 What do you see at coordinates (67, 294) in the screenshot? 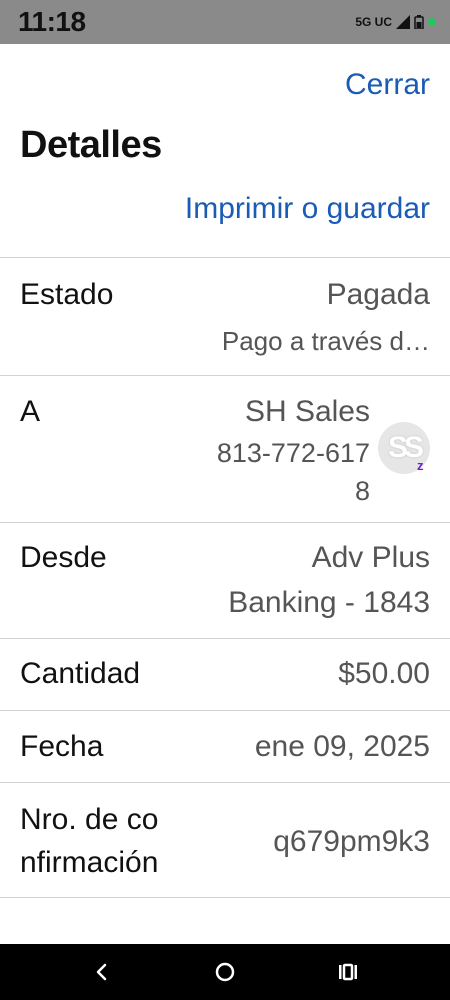
I see `status-label: Estado` at bounding box center [67, 294].